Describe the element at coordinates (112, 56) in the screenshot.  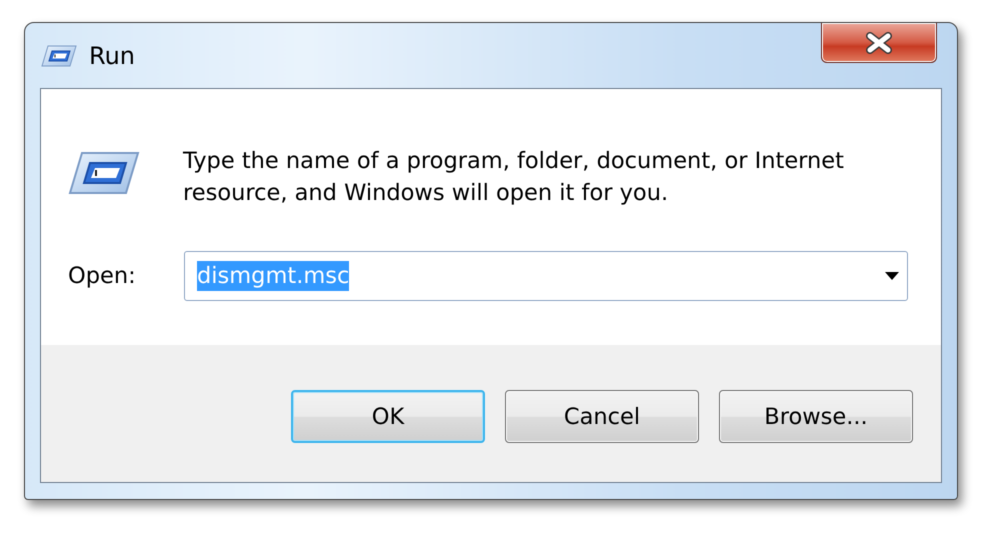
I see `window-title: Run` at that location.